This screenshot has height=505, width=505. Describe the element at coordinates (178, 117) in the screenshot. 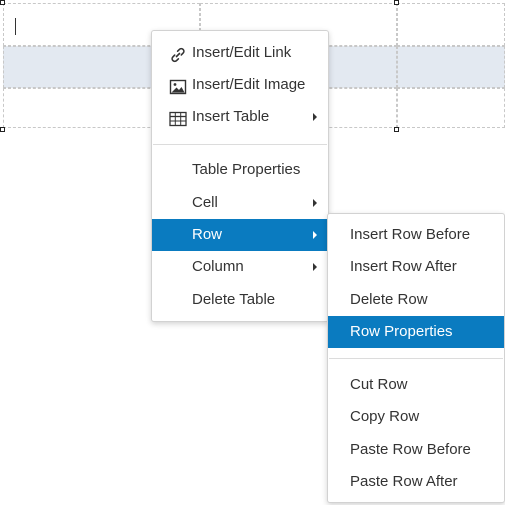

I see `table-icon` at that location.